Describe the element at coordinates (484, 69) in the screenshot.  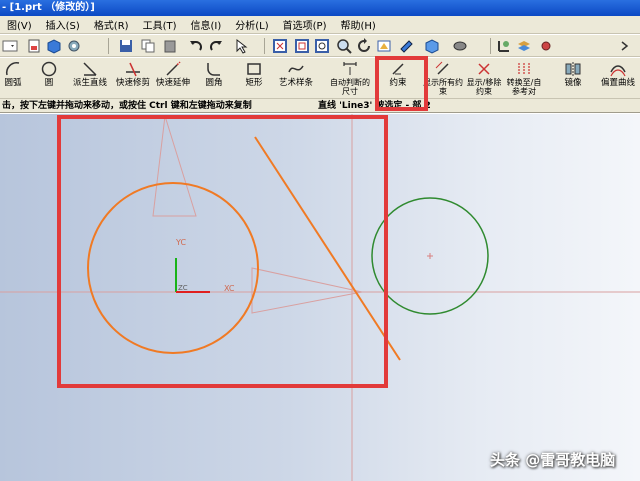
I see `show-remove-constraints-icon` at that location.